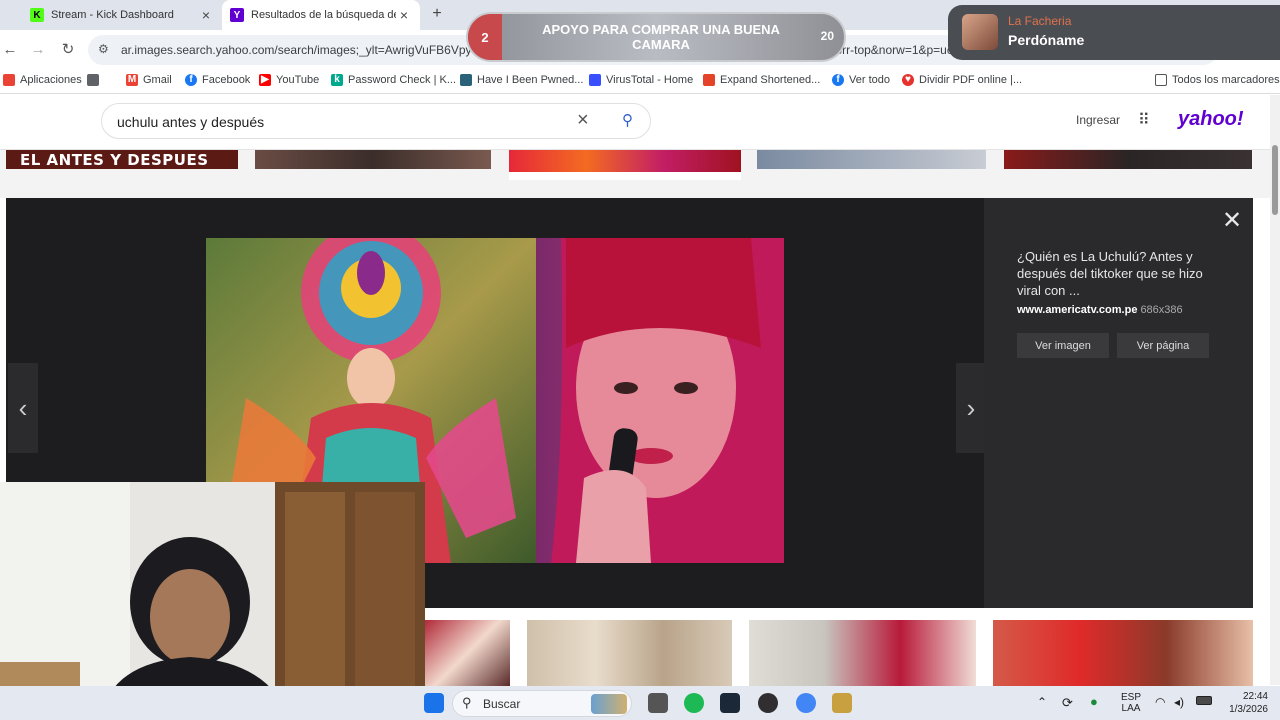  Describe the element at coordinates (806, 703) in the screenshot. I see `chrome-icon` at that location.